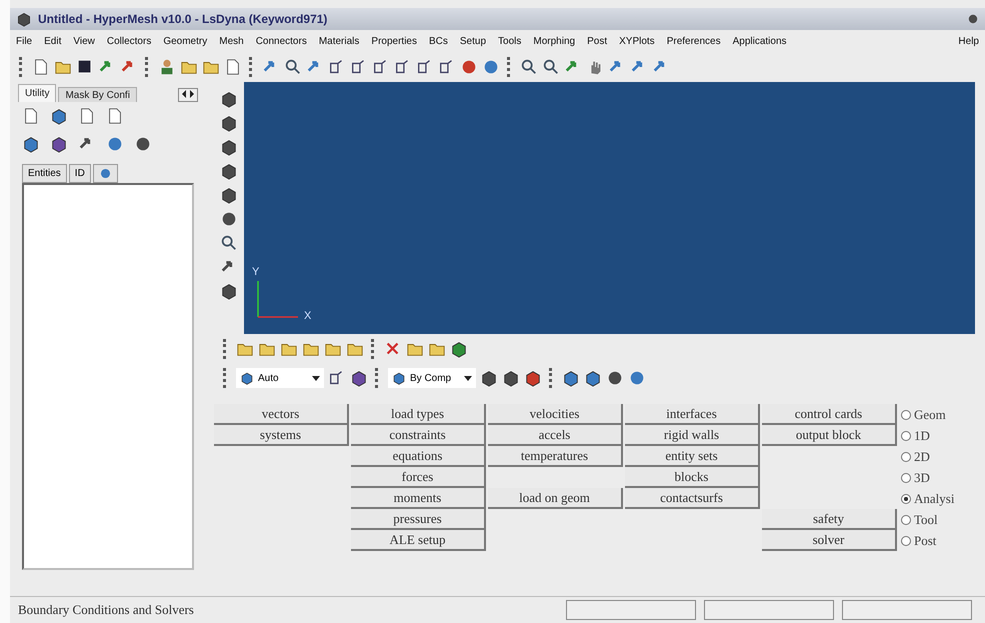  What do you see at coordinates (418, 519) in the screenshot?
I see `panel-button: pressures` at bounding box center [418, 519].